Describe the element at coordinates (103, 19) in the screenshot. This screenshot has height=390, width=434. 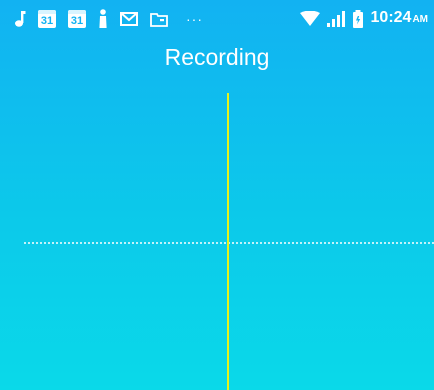
I see `figure-icon` at that location.